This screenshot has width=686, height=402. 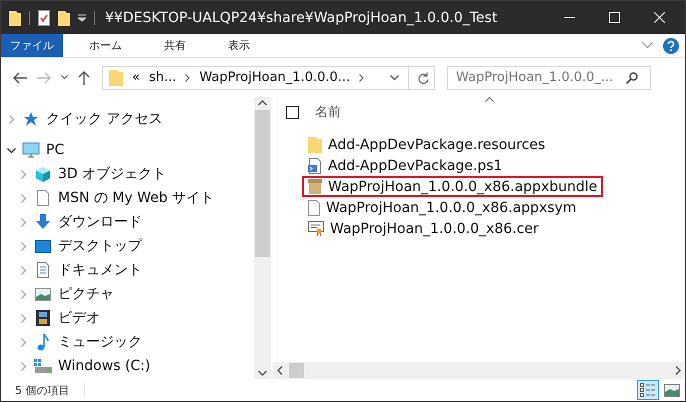 What do you see at coordinates (11, 150) in the screenshot?
I see `expand-caret-icon` at bounding box center [11, 150].